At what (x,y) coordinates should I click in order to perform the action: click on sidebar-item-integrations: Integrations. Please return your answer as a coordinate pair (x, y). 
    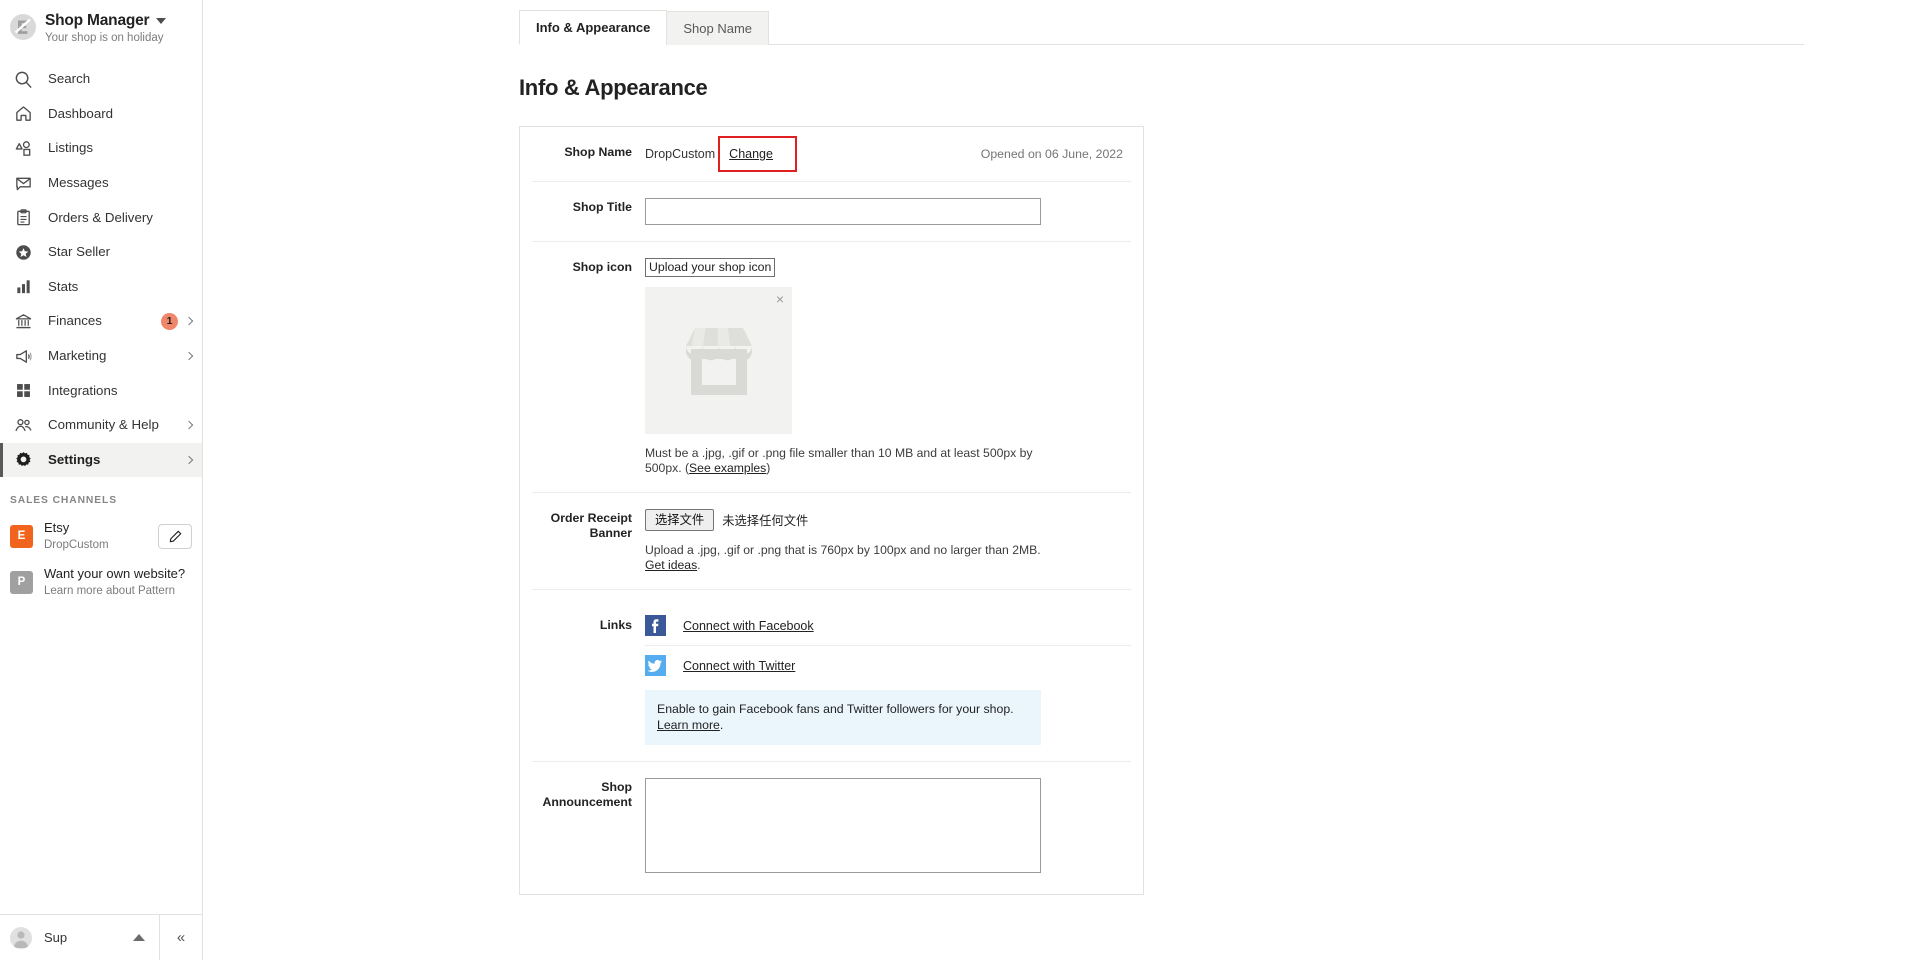
    Looking at the image, I should click on (101, 390).